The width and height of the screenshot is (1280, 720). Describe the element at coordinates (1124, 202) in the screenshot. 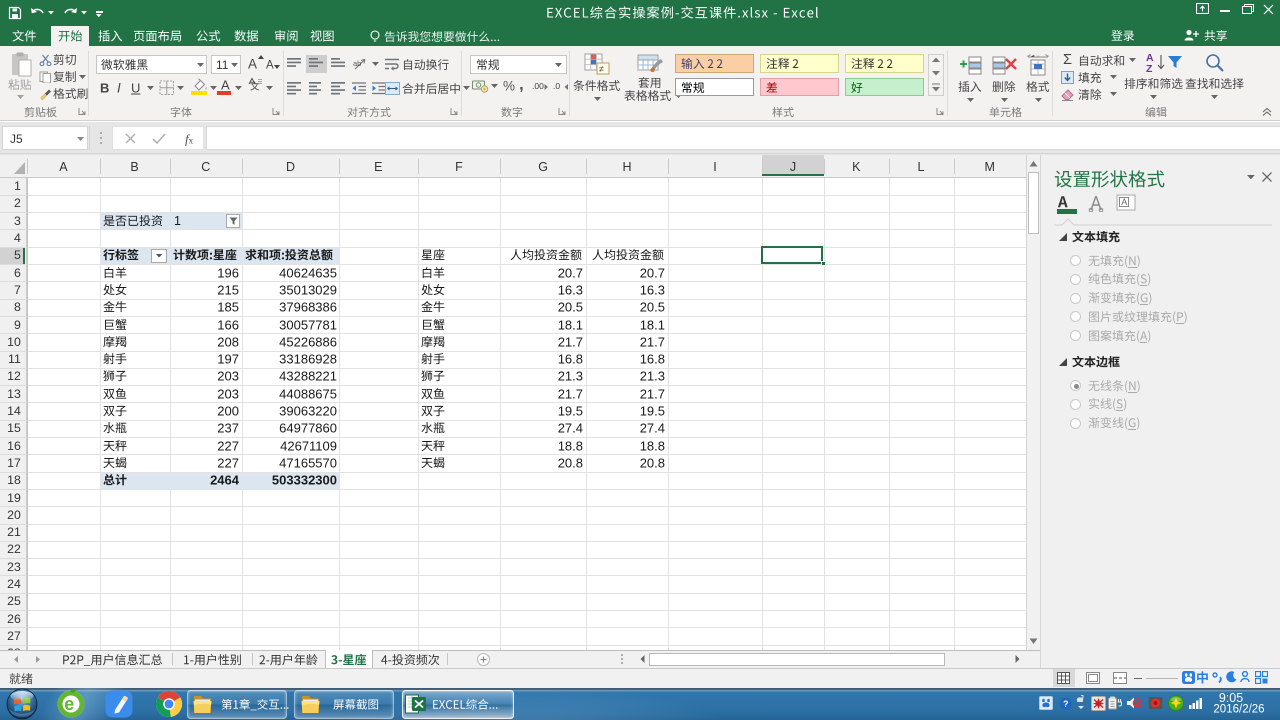

I see `svg-text: A` at that location.